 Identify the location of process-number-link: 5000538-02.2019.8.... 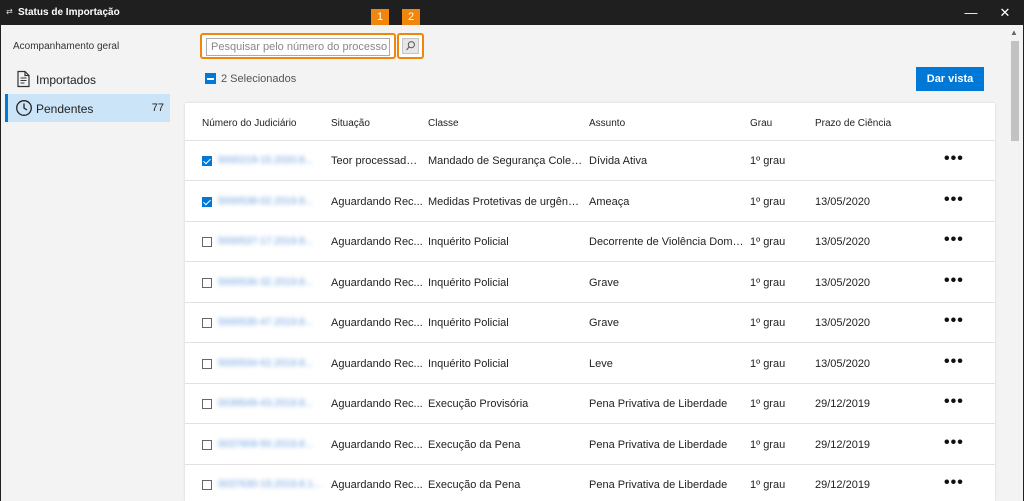
(272, 201).